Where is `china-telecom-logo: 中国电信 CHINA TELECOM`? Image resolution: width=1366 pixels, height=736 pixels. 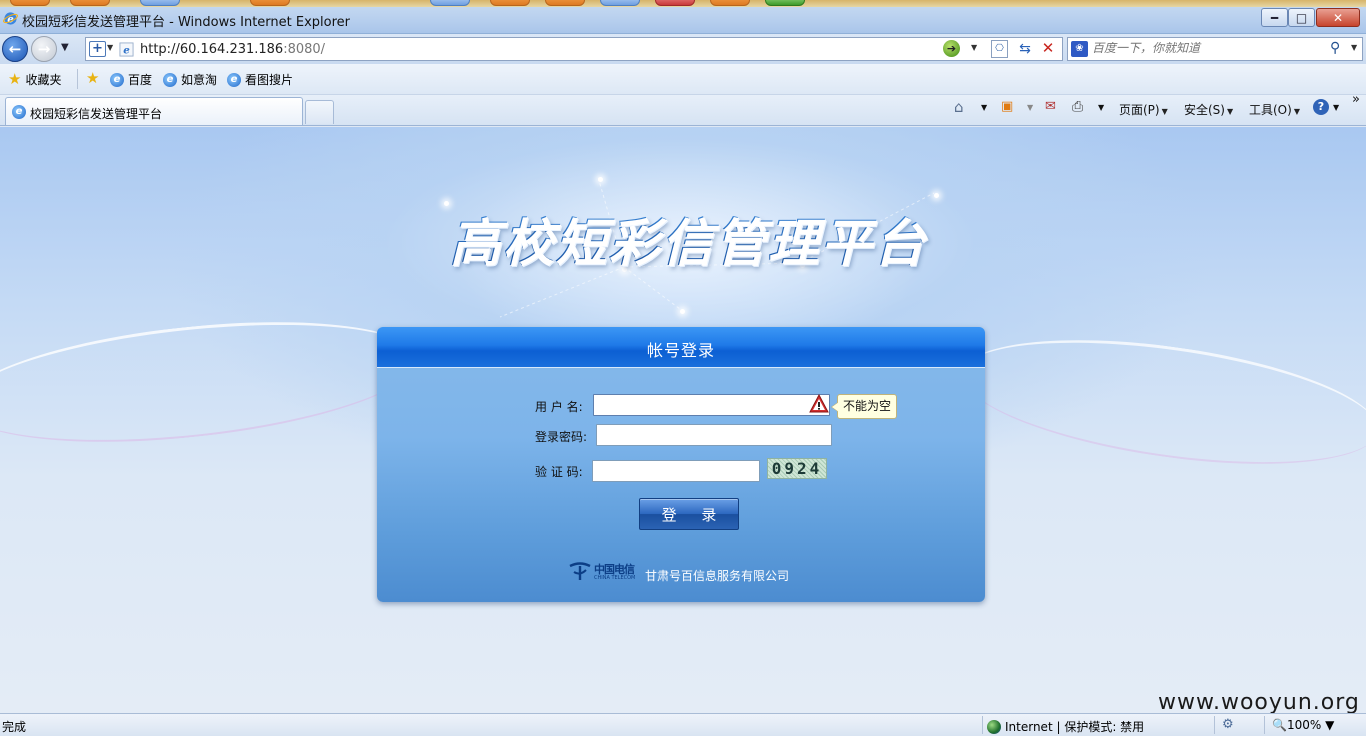 china-telecom-logo: 中国电信 CHINA TELECOM is located at coordinates (604, 571).